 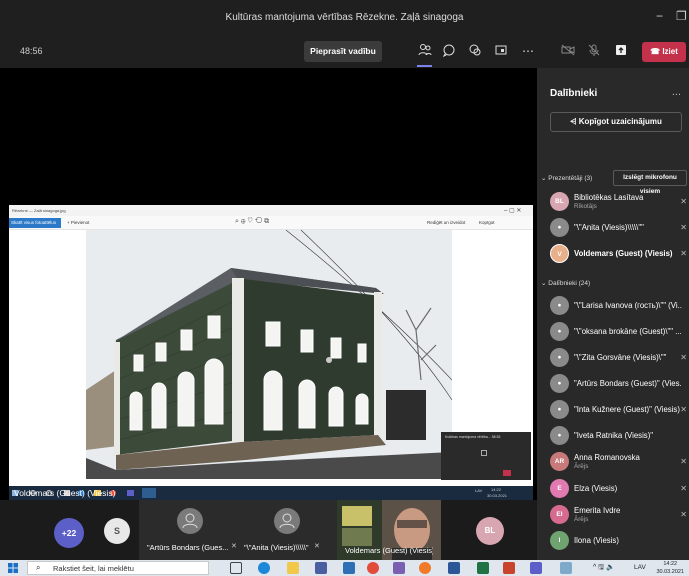 What do you see at coordinates (528, 51) in the screenshot?
I see `more-actions-icon: ⋯` at bounding box center [528, 51].